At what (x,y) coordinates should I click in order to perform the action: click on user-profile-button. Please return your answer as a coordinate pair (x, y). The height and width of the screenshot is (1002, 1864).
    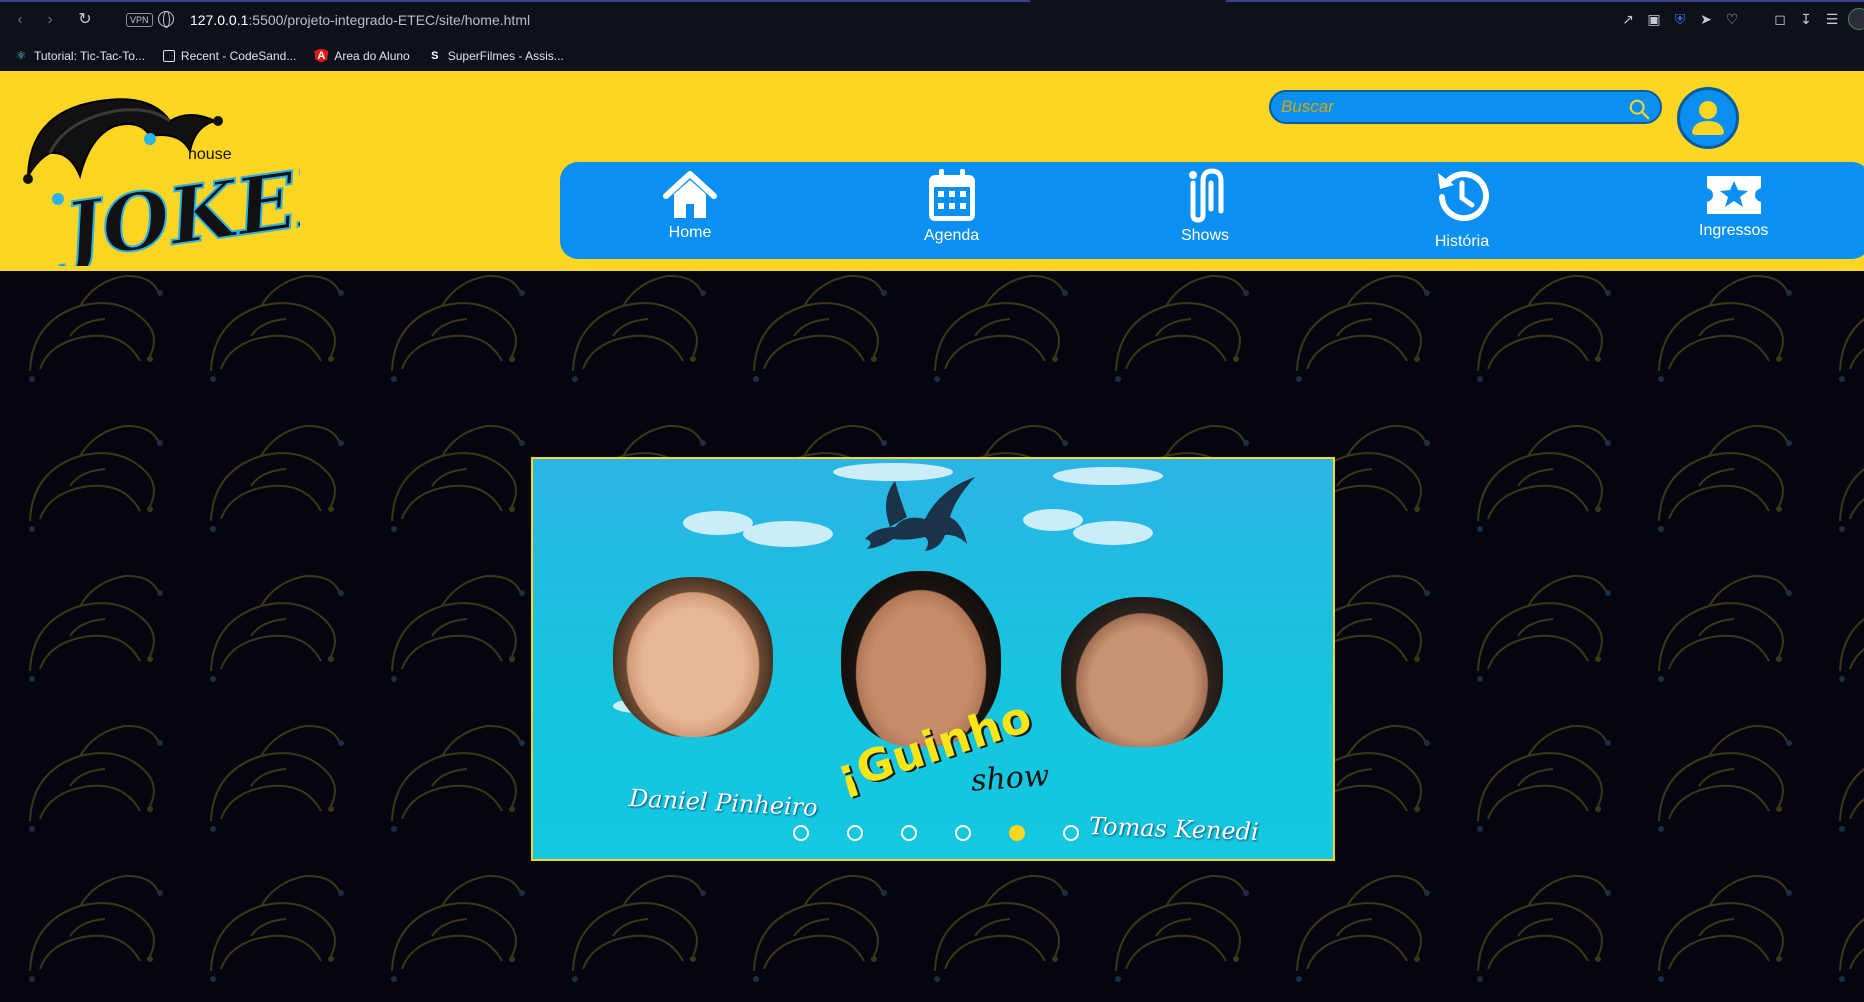
    Looking at the image, I should click on (1708, 118).